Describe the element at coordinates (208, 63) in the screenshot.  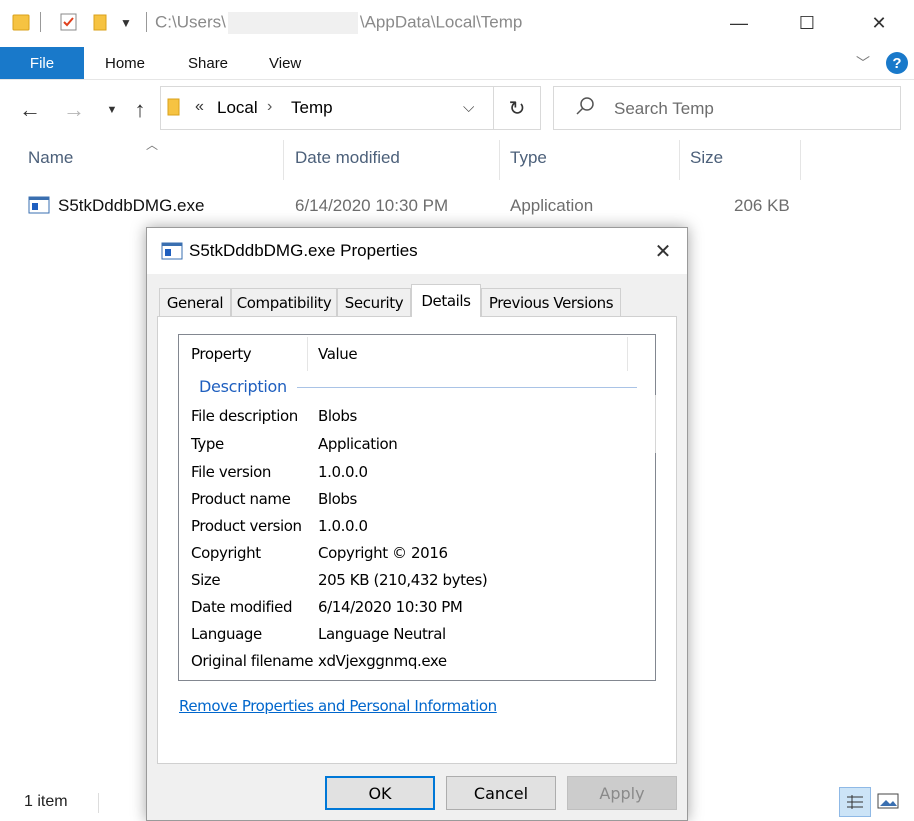
I see `tab-share: Share` at that location.